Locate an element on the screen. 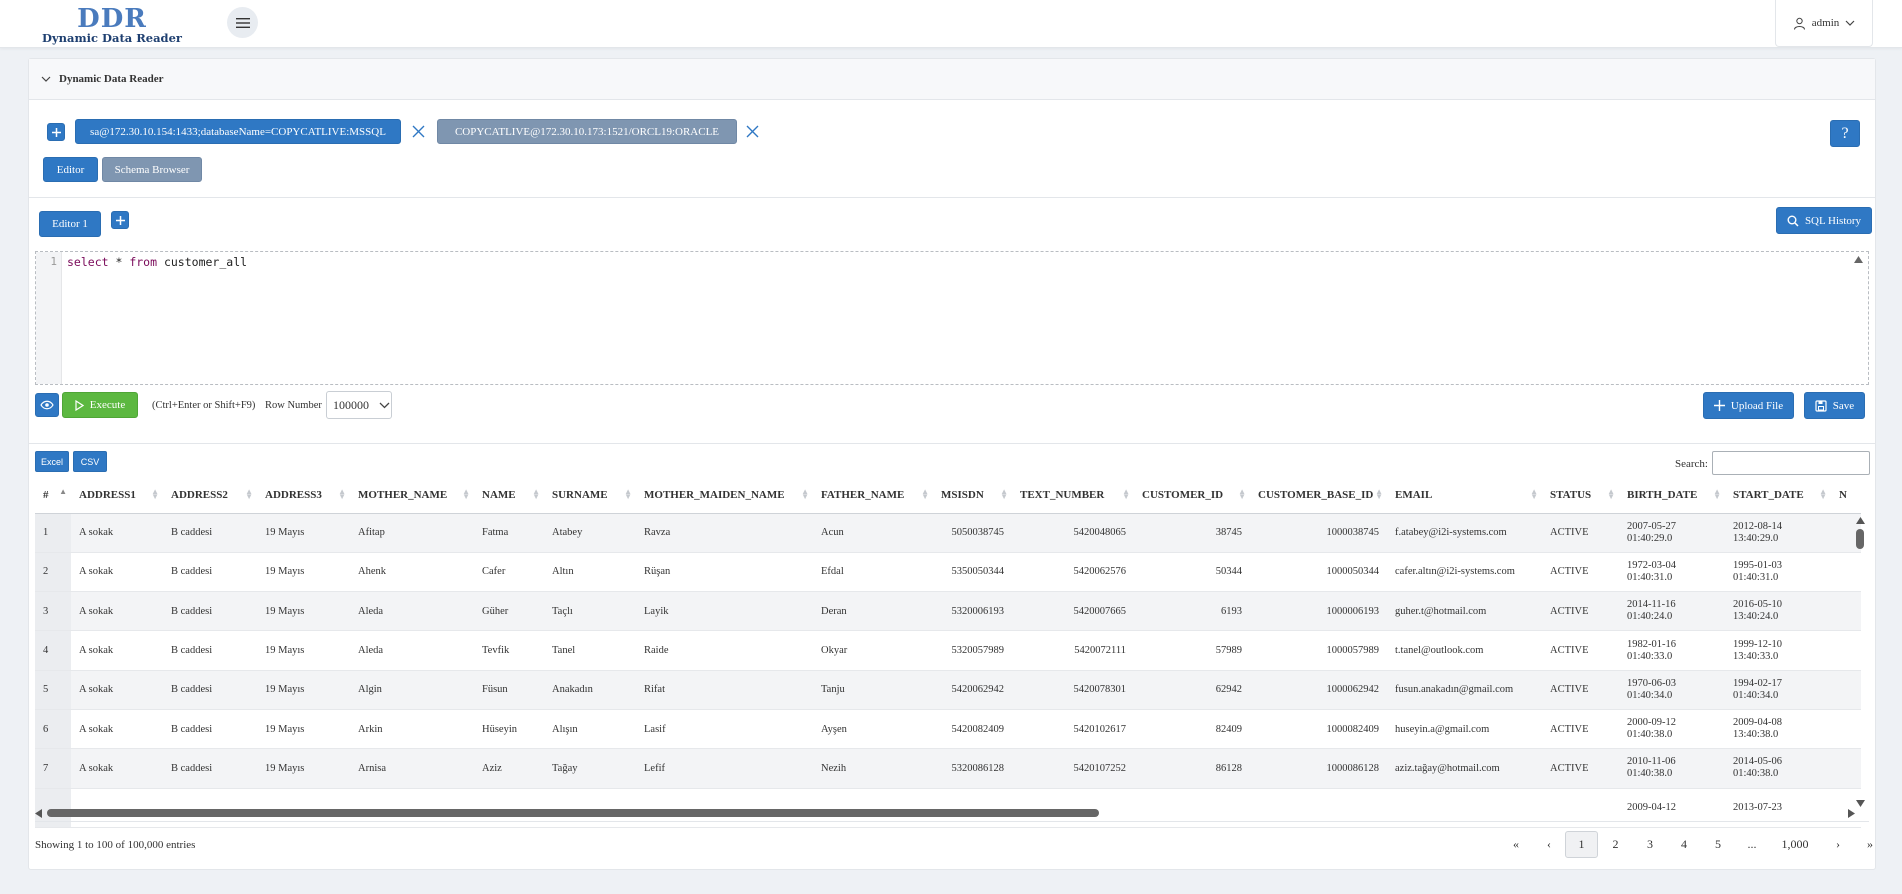  horizontal-scrollbar is located at coordinates (945, 813).